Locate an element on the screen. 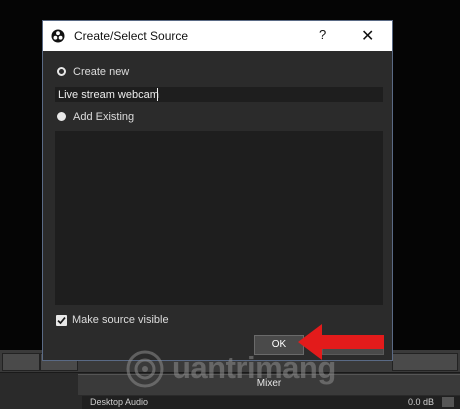 The height and width of the screenshot is (409, 460). watermark: uantrimang is located at coordinates (239, 370).